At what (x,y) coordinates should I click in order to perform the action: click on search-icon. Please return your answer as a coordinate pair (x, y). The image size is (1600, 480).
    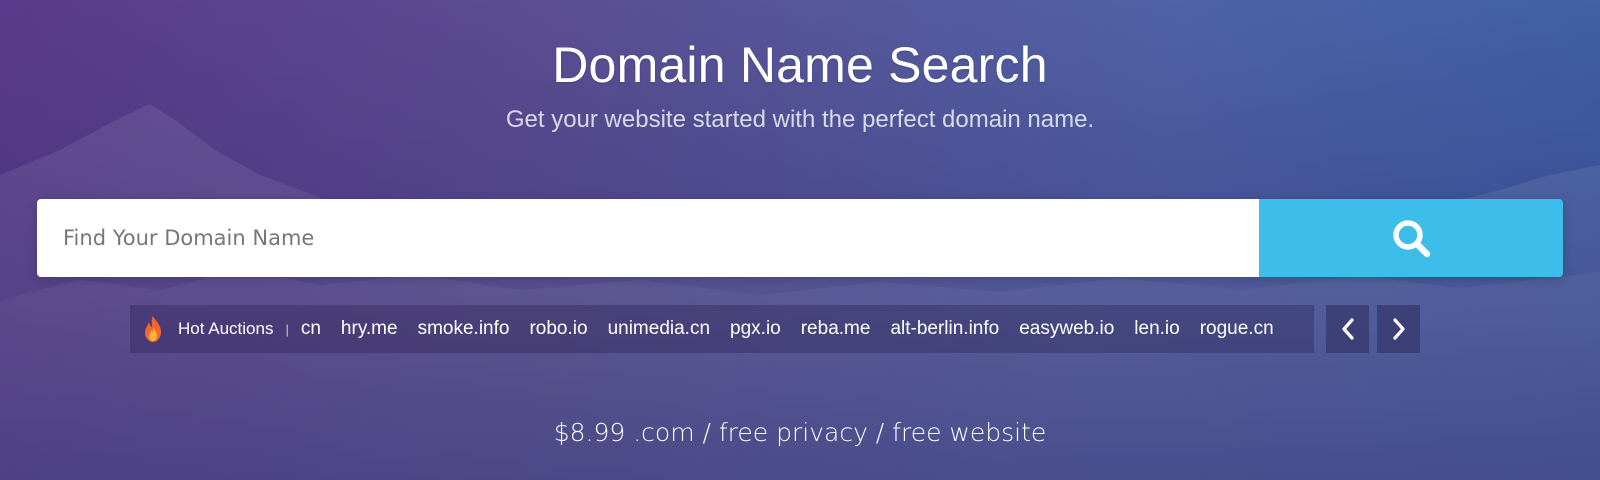
    Looking at the image, I should click on (1411, 238).